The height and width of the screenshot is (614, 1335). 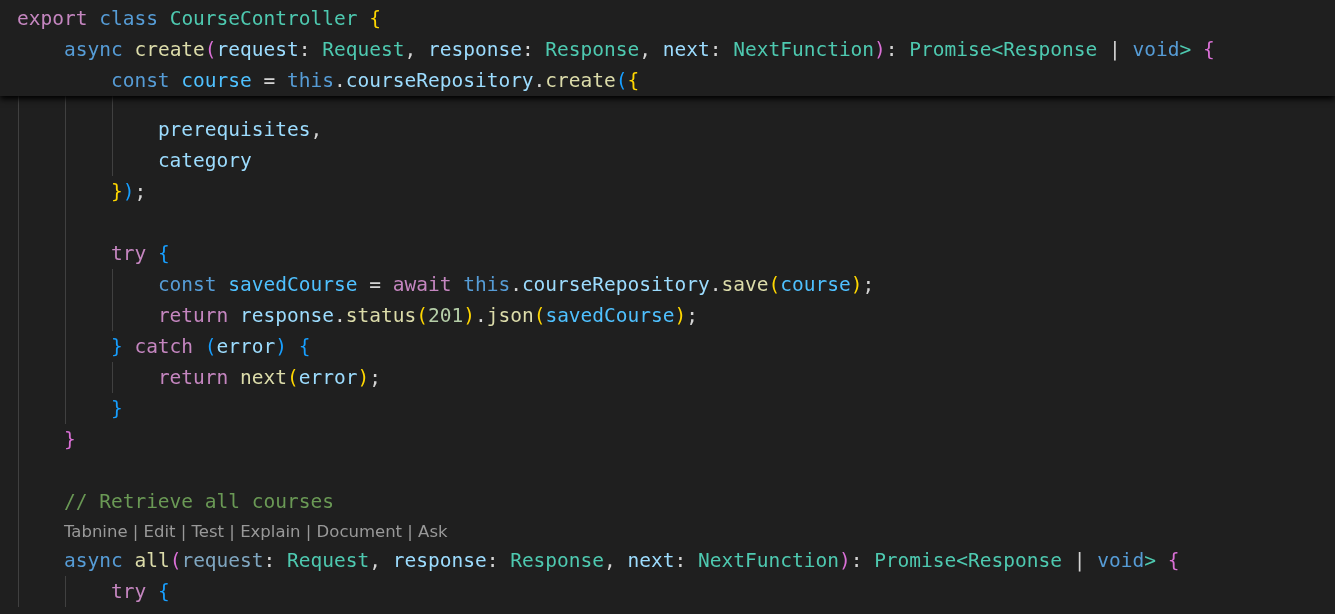 I want to click on code-line: const course = this.courseRepository.create({, so click(x=375, y=81).